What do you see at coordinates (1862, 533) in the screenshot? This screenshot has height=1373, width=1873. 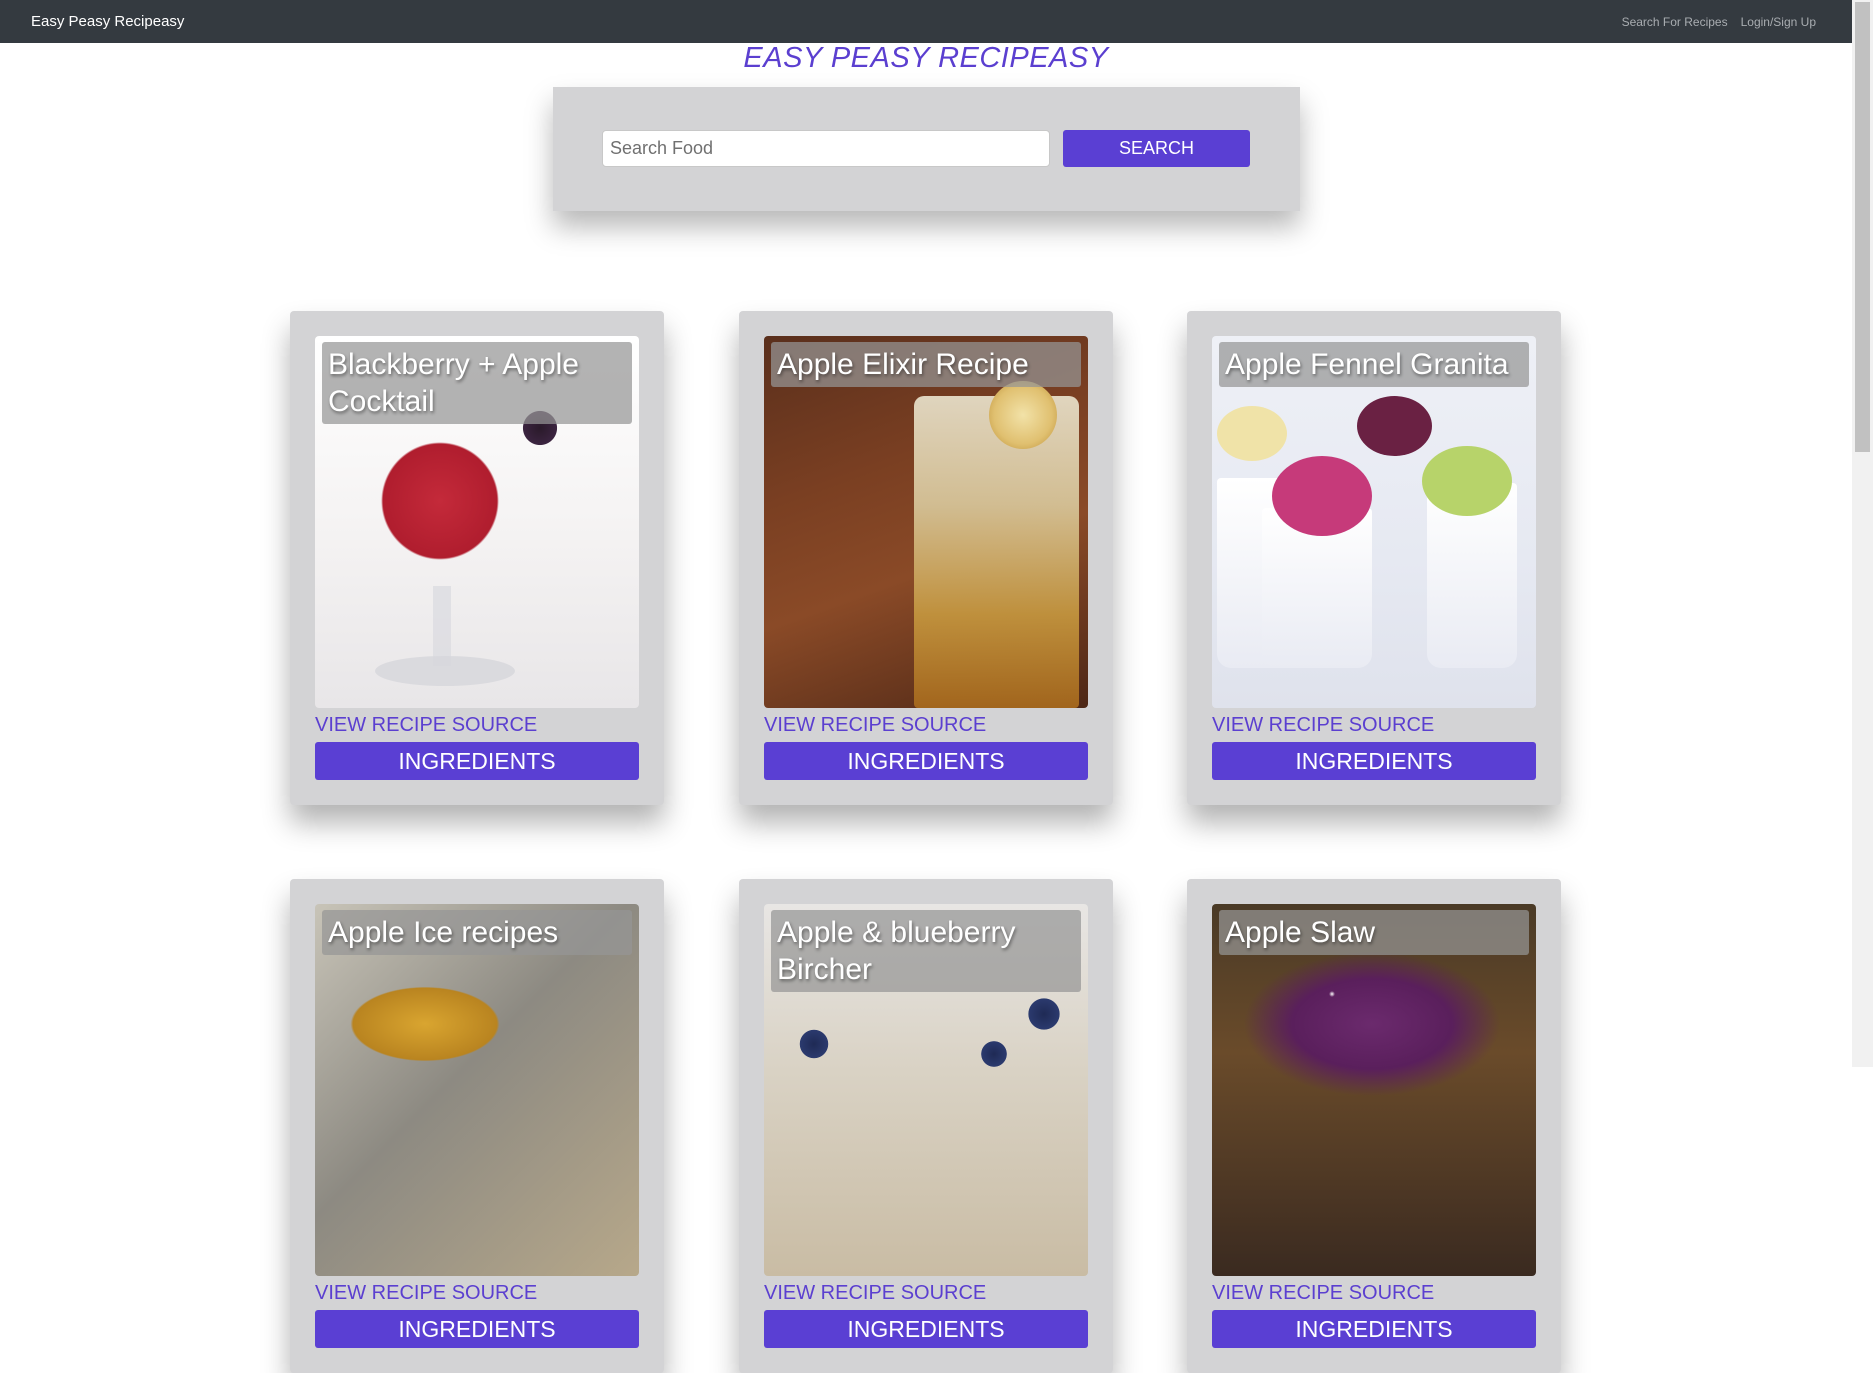 I see `page-scrollbar` at bounding box center [1862, 533].